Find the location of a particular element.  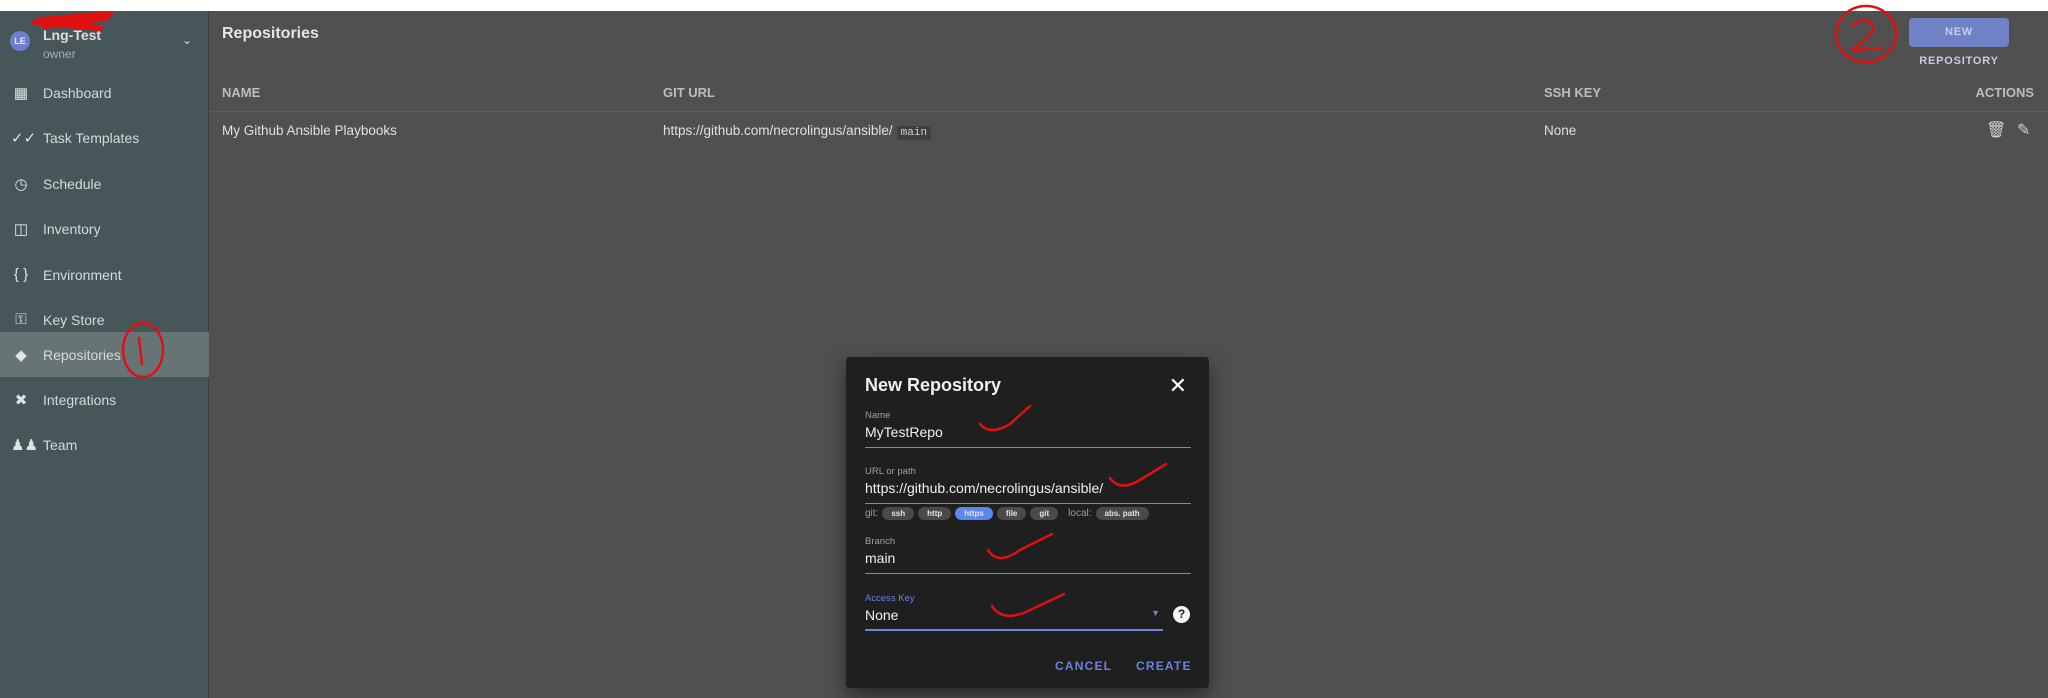

access-key-value: None is located at coordinates (882, 615).